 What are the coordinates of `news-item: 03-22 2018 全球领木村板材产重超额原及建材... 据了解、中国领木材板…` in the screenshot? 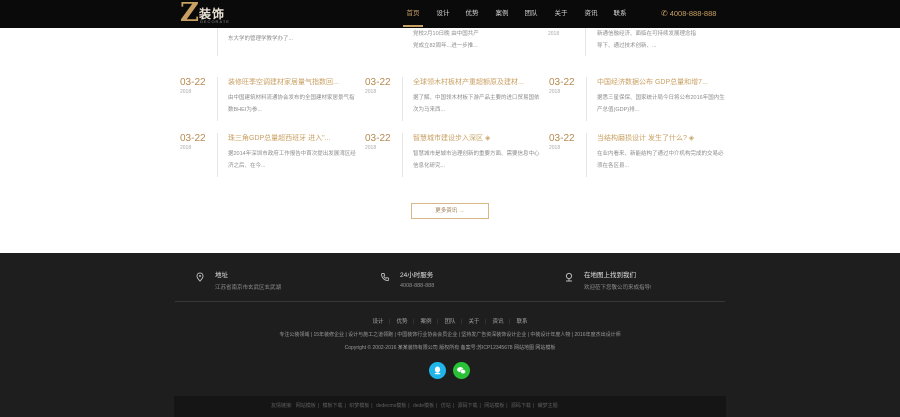 It's located at (455, 102).